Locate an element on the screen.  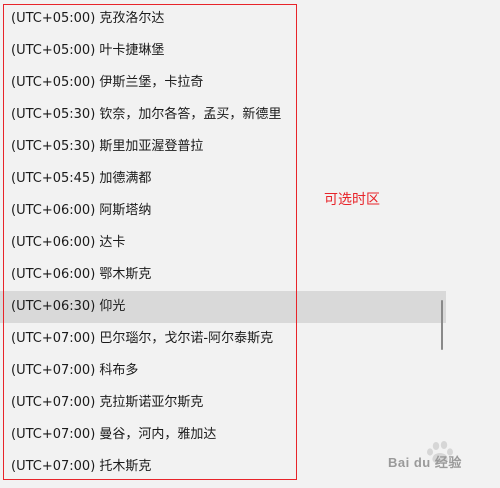
scrollbar-thumb is located at coordinates (442, 325).